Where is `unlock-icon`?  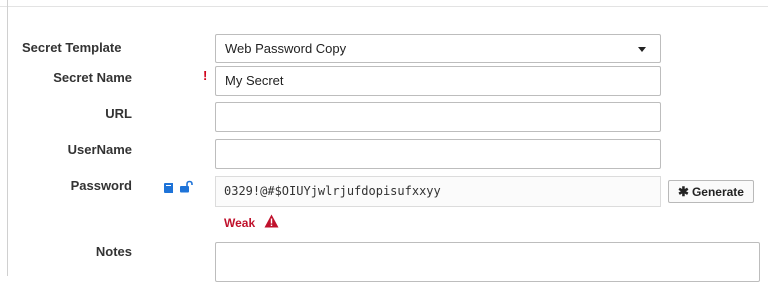
unlock-icon is located at coordinates (186, 189).